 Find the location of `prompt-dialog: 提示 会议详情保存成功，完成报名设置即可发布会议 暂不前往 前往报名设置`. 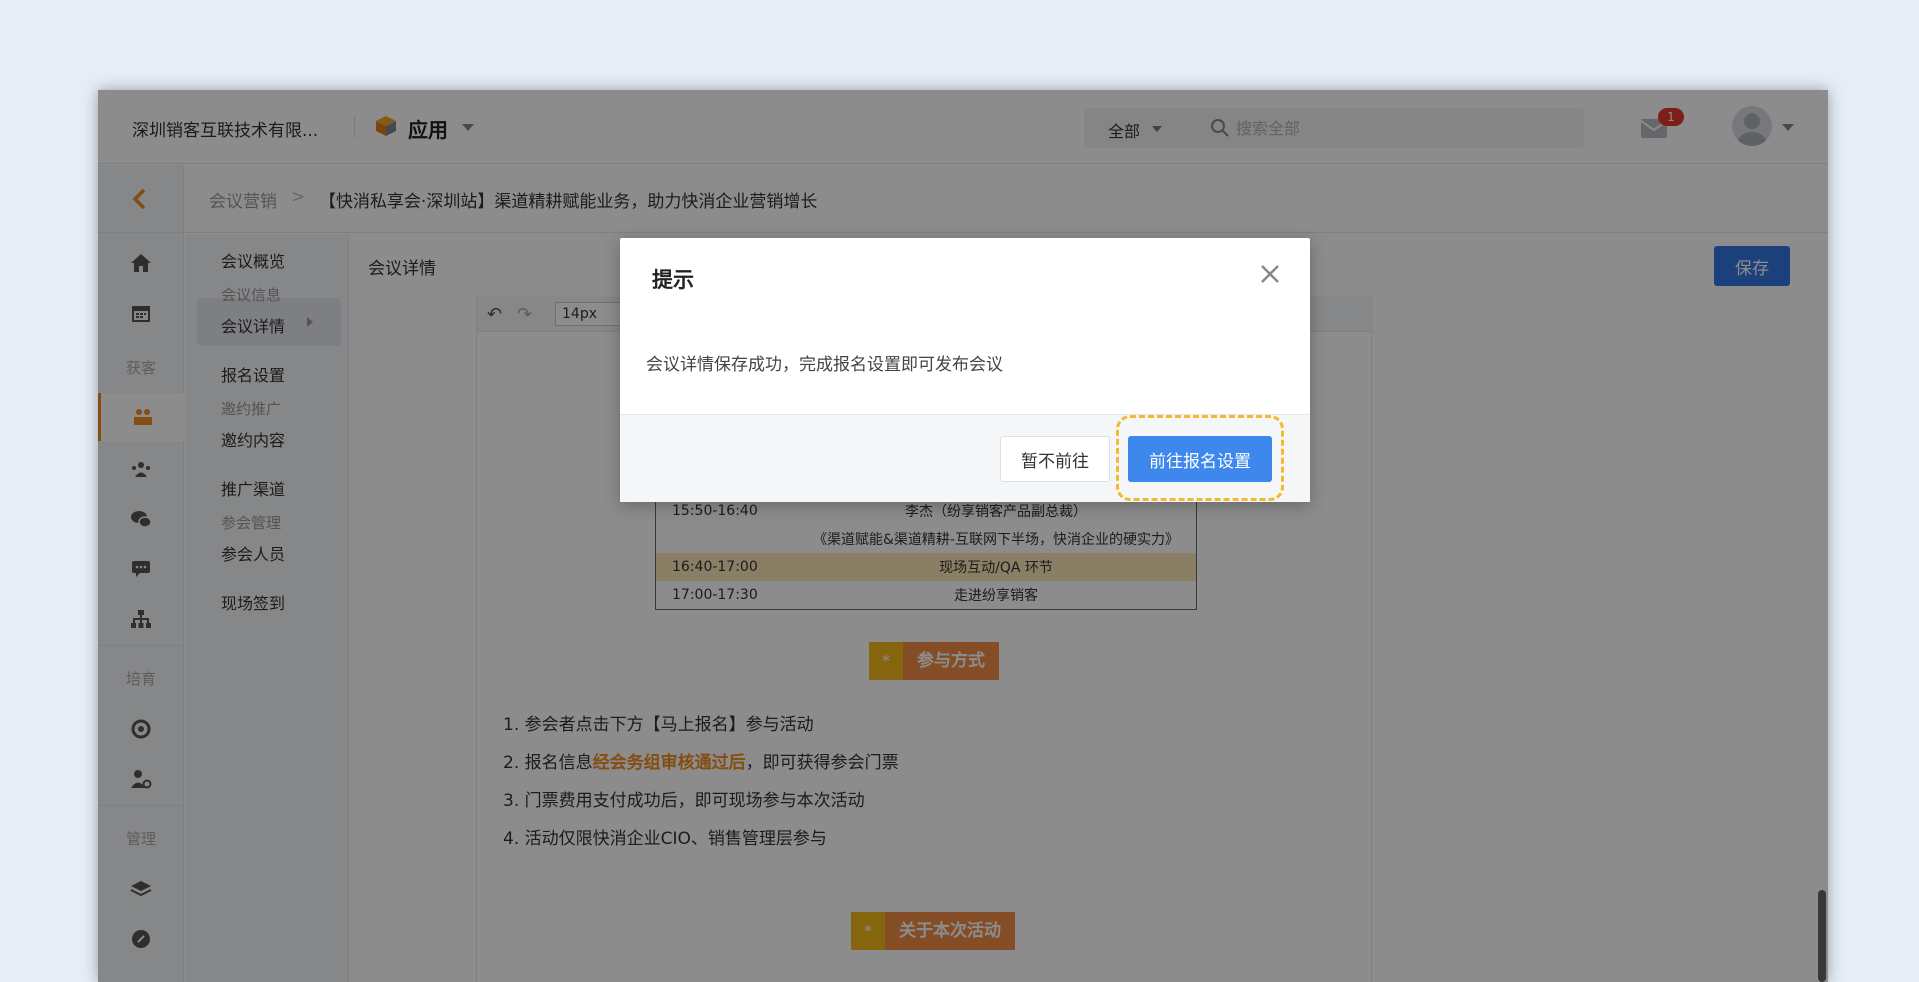

prompt-dialog: 提示 会议详情保存成功，完成报名设置即可发布会议 暂不前往 前往报名设置 is located at coordinates (965, 370).